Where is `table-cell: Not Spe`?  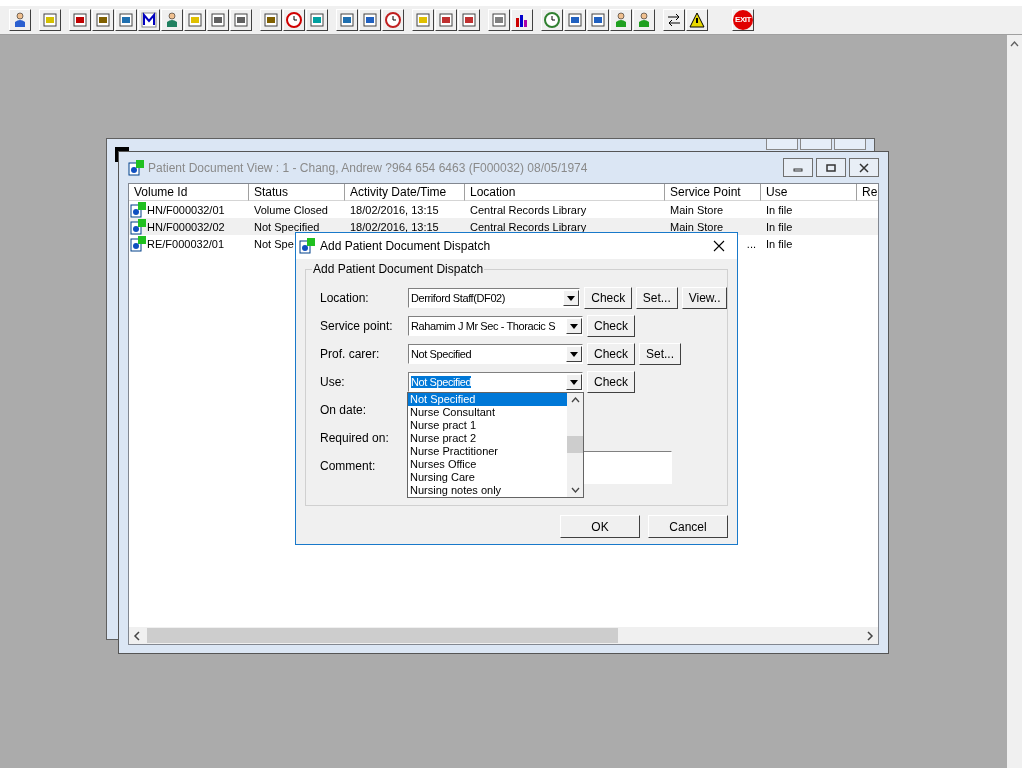
table-cell: Not Spe is located at coordinates (274, 243).